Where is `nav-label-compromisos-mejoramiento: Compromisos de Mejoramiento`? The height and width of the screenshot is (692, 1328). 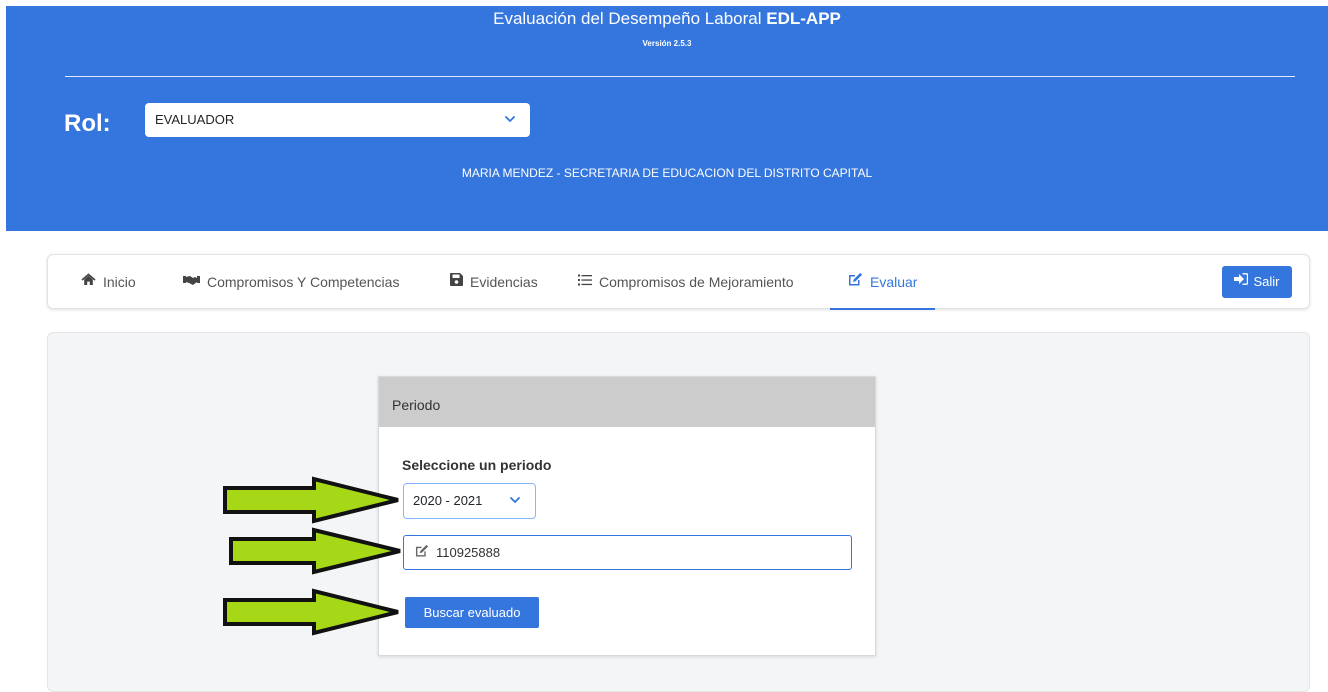 nav-label-compromisos-mejoramiento: Compromisos de Mejoramiento is located at coordinates (696, 282).